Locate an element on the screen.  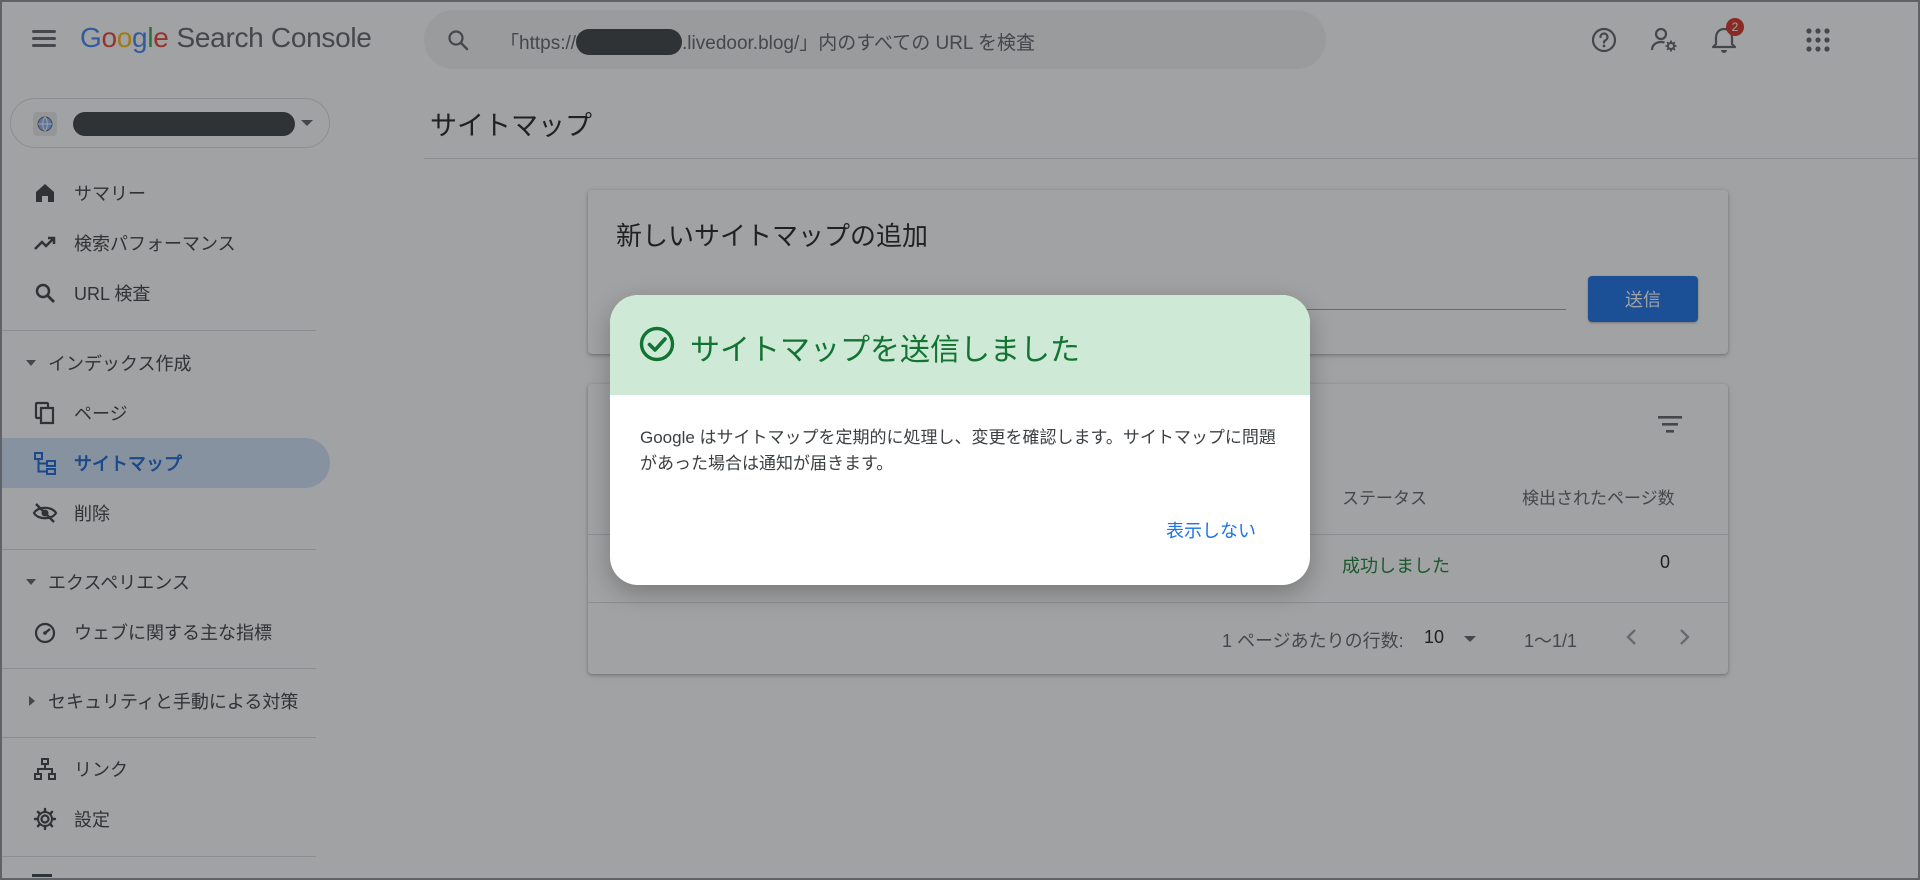
dismiss-button: 表示しない is located at coordinates (1211, 530).